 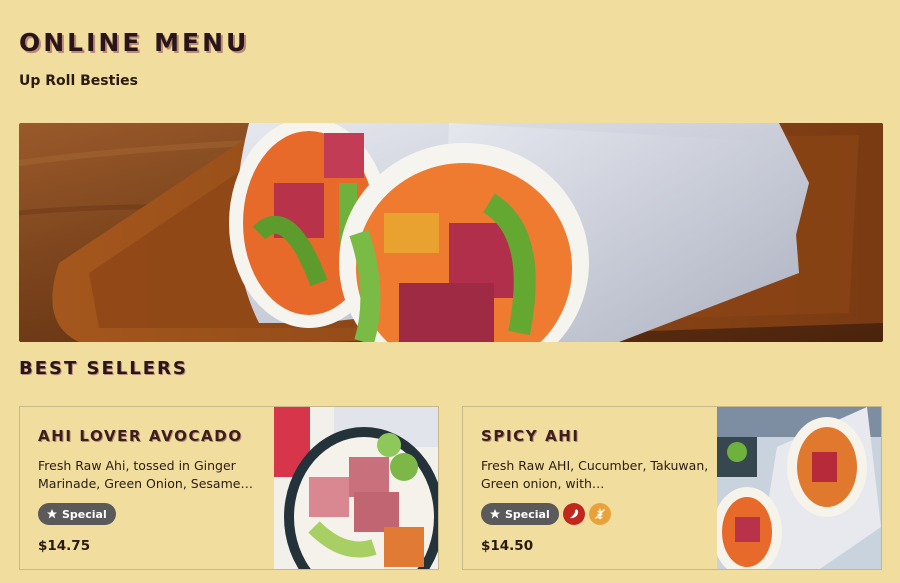 What do you see at coordinates (599, 514) in the screenshot?
I see `wheat-icon` at bounding box center [599, 514].